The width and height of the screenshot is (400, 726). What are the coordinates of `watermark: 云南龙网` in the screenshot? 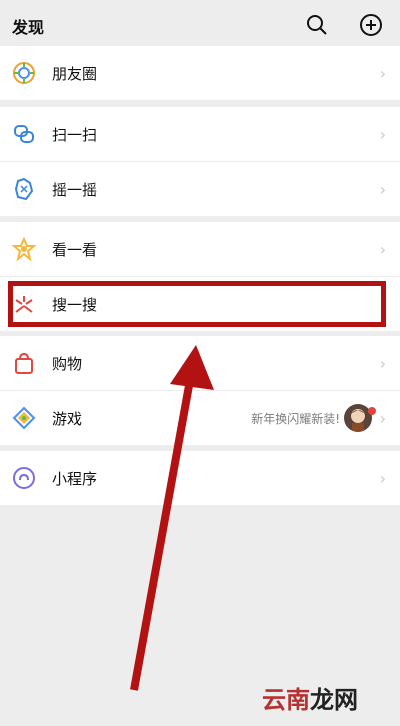 It's located at (310, 697).